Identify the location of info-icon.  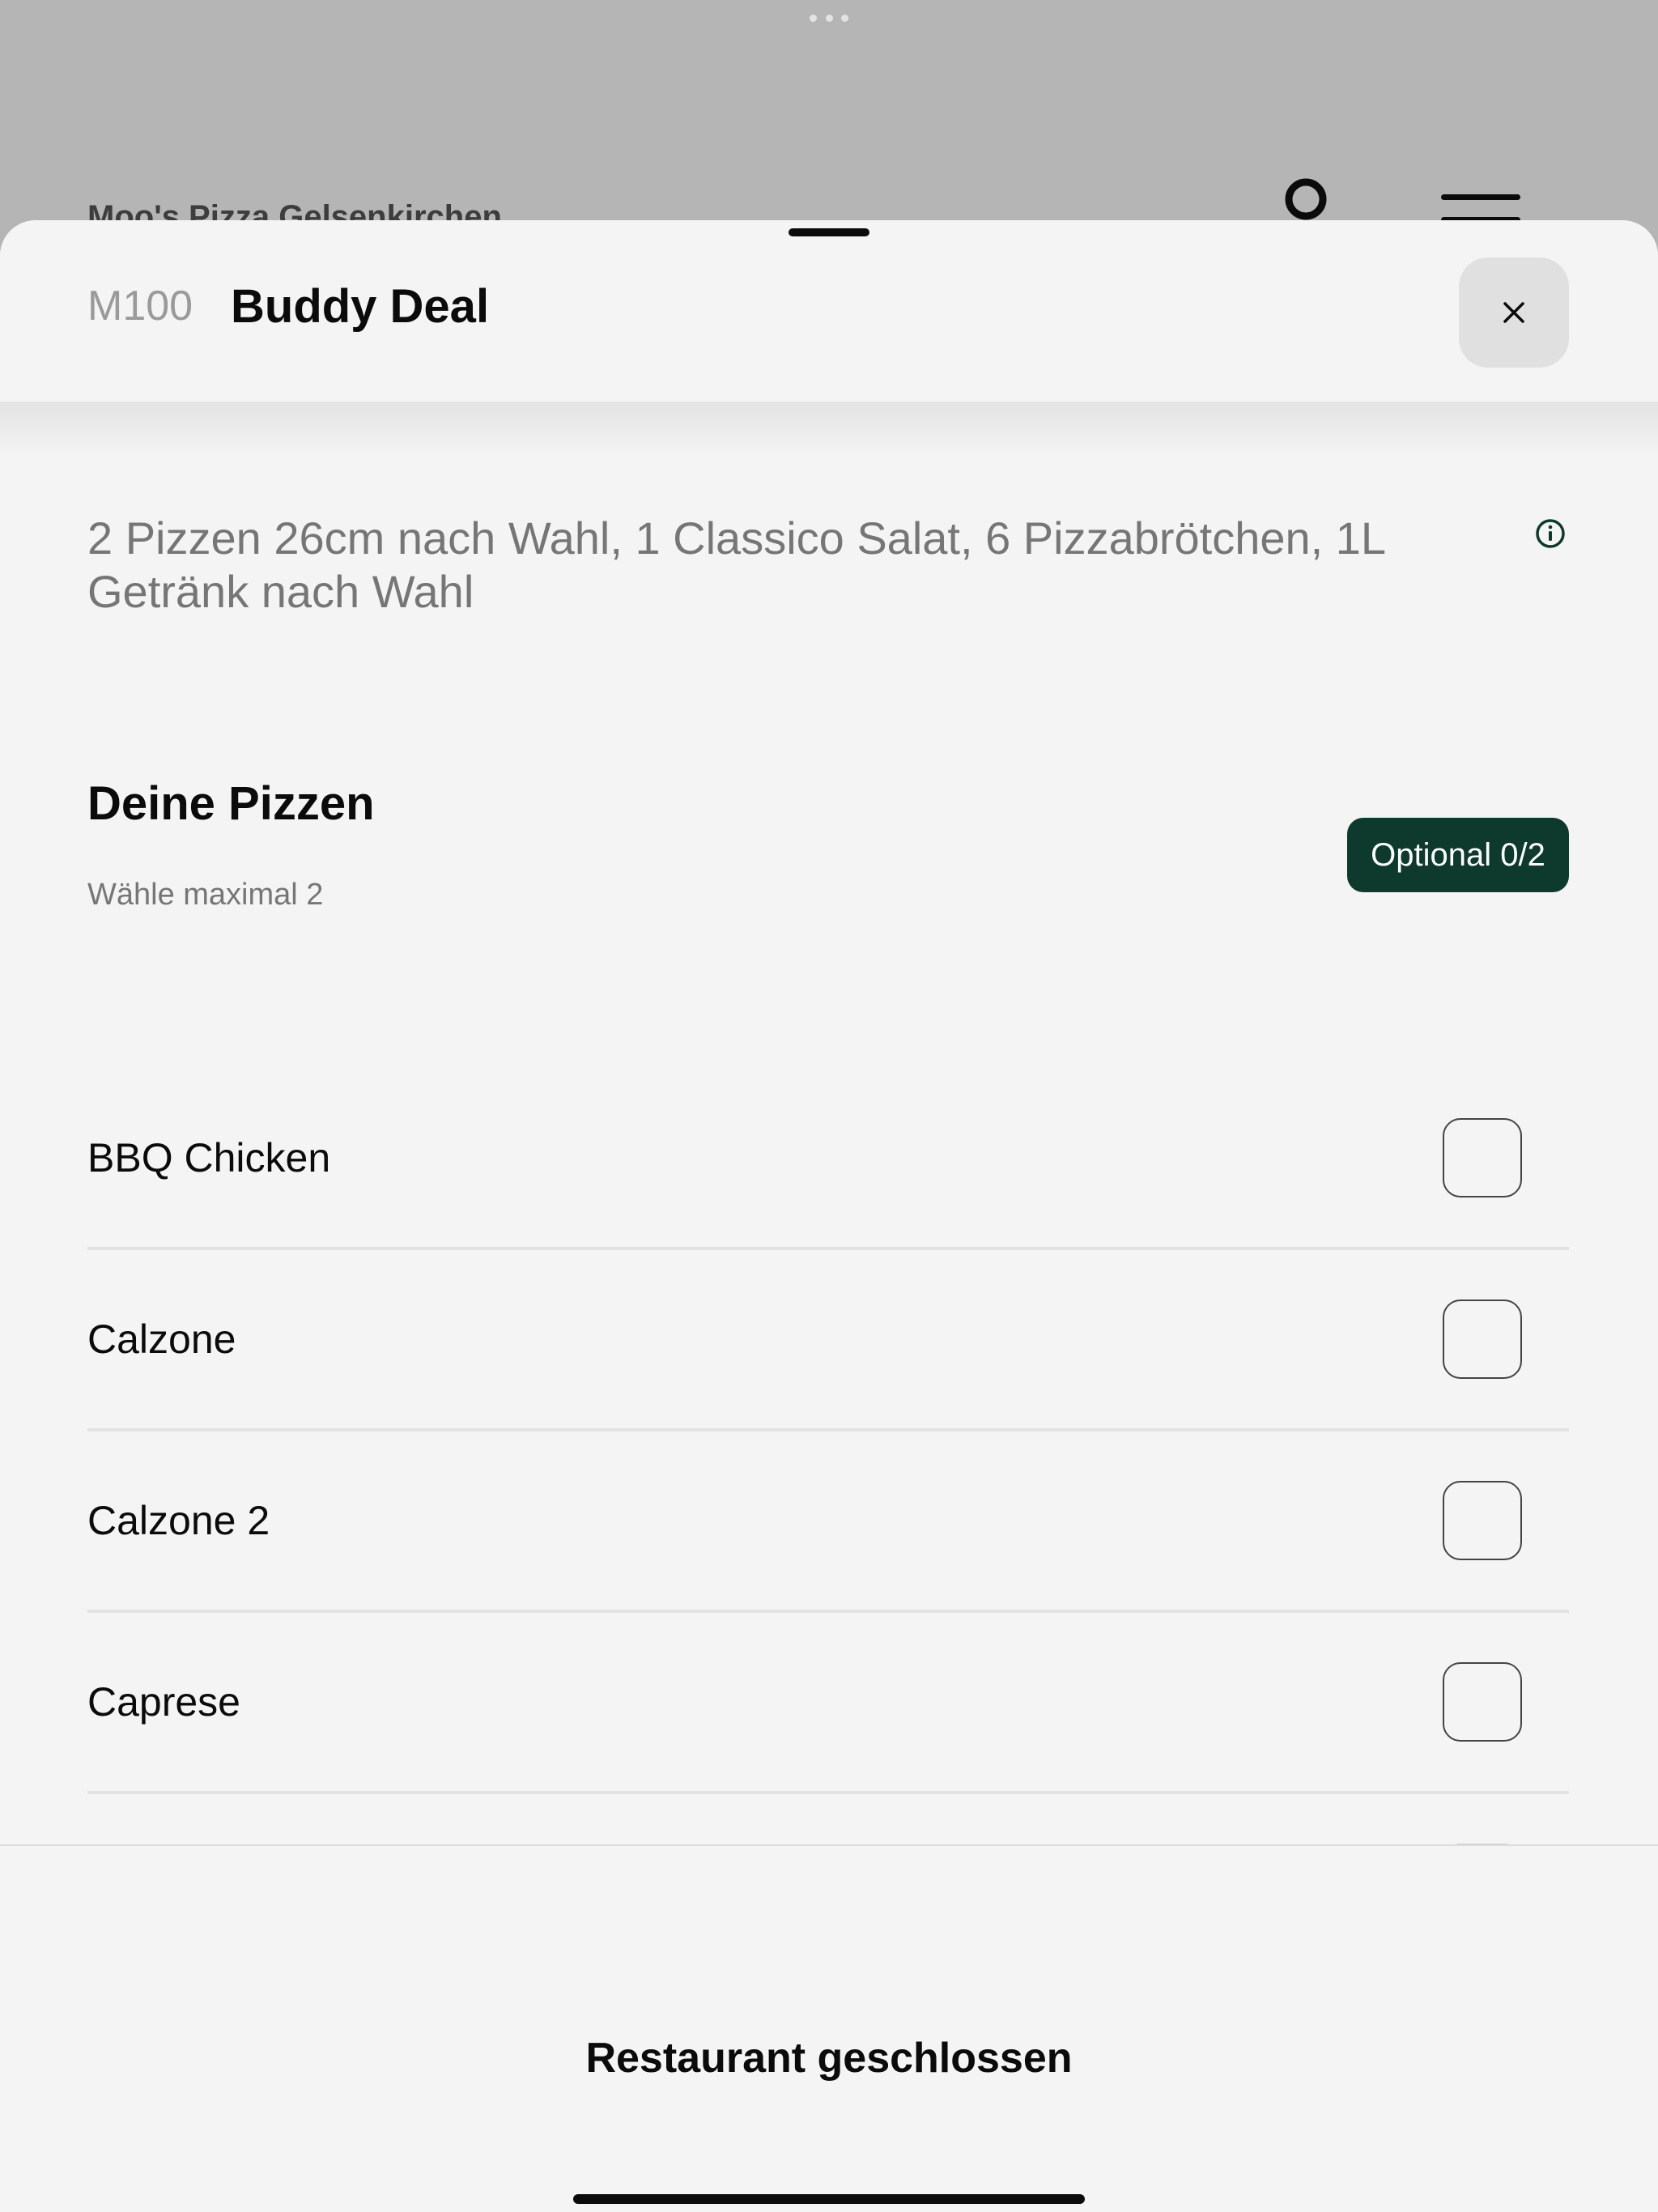
(1550, 534).